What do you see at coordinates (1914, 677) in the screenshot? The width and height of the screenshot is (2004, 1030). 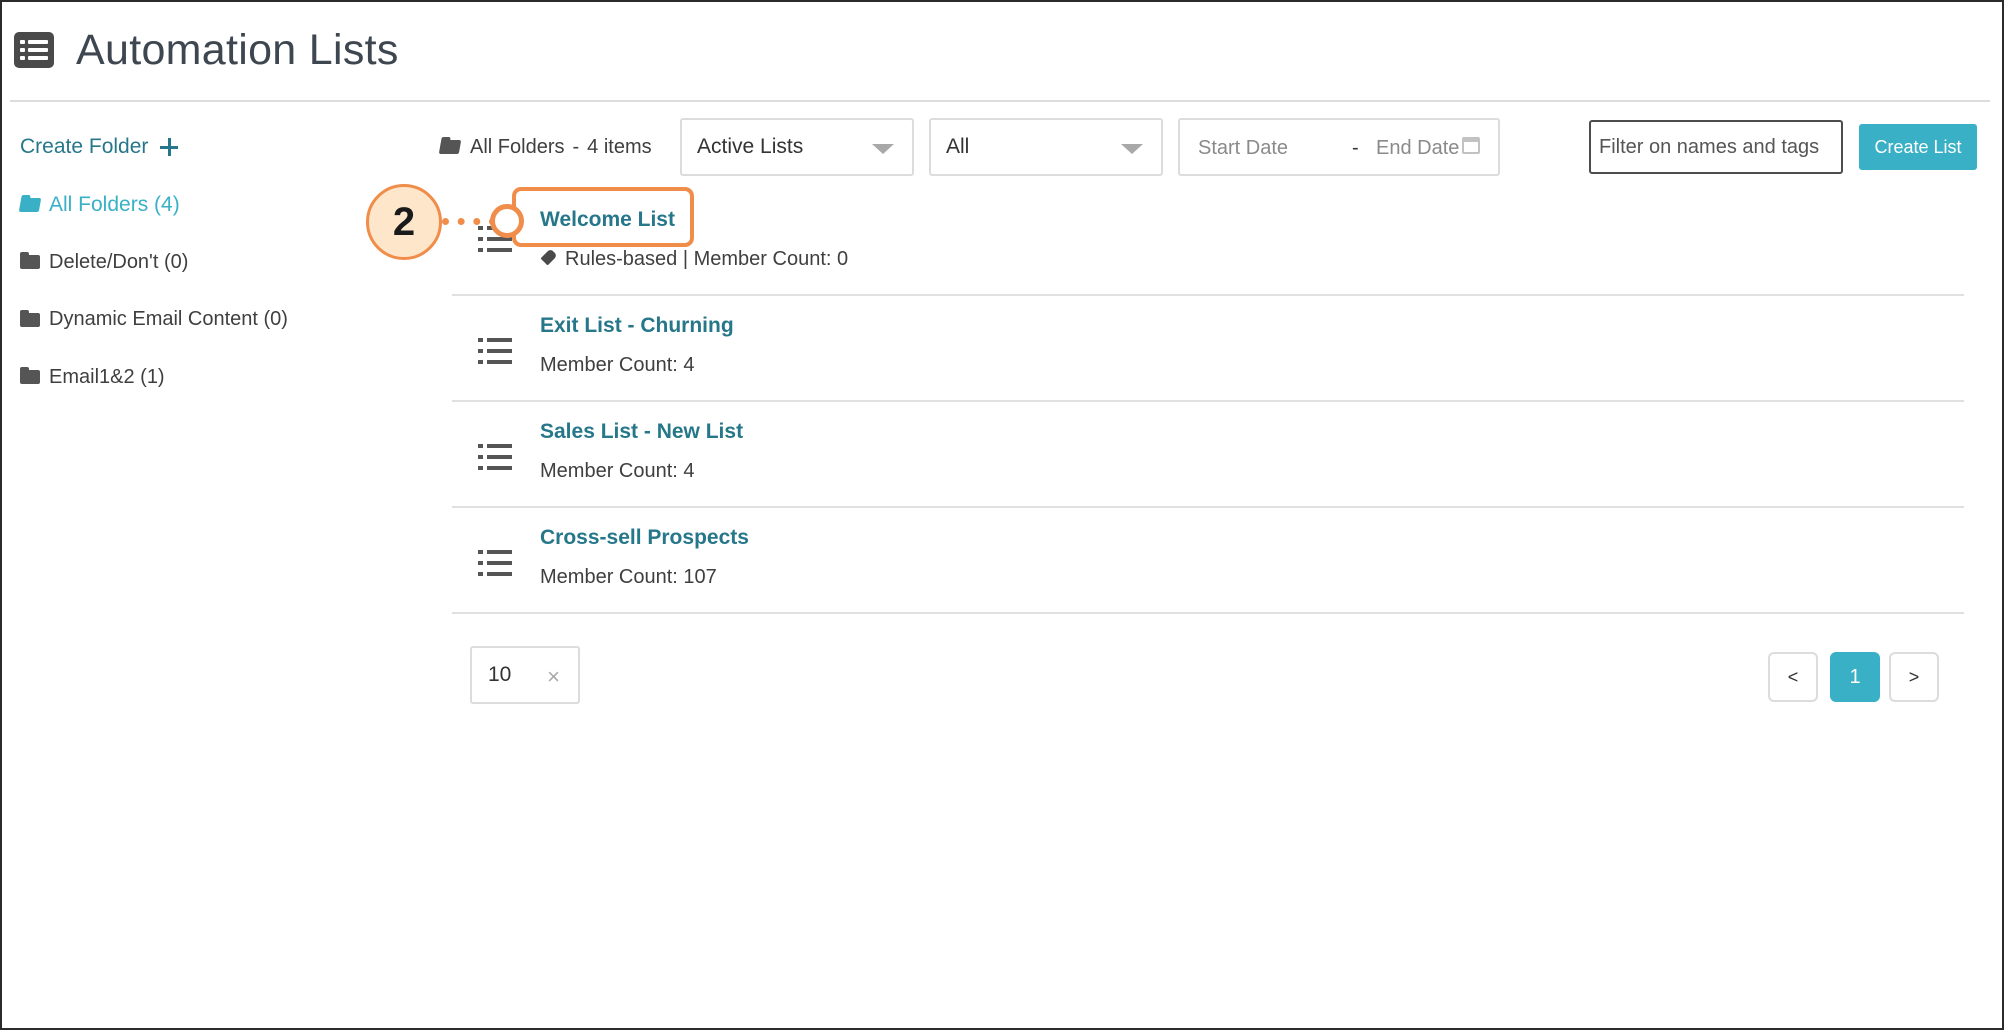 I see `next-page-button: >` at bounding box center [1914, 677].